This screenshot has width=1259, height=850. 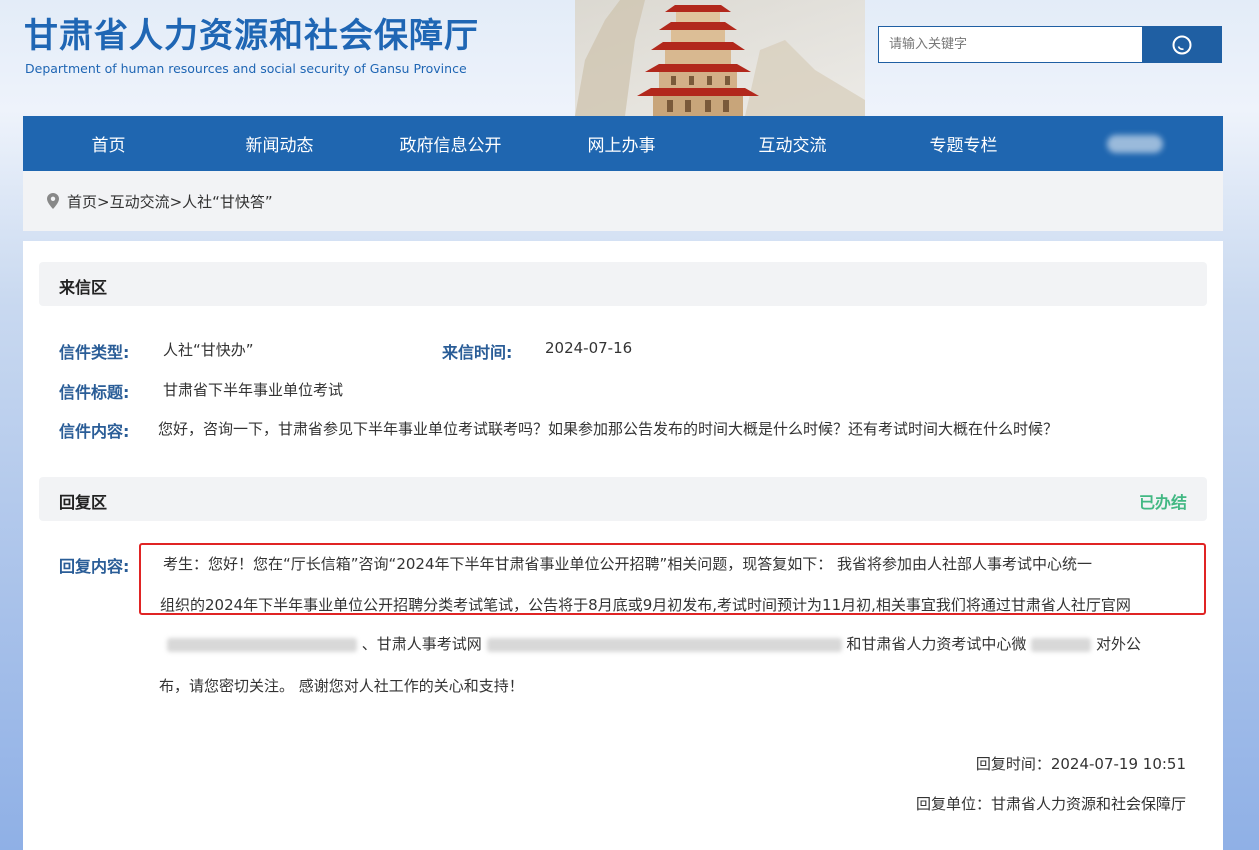 What do you see at coordinates (54, 201) in the screenshot?
I see `location-pin-icon` at bounding box center [54, 201].